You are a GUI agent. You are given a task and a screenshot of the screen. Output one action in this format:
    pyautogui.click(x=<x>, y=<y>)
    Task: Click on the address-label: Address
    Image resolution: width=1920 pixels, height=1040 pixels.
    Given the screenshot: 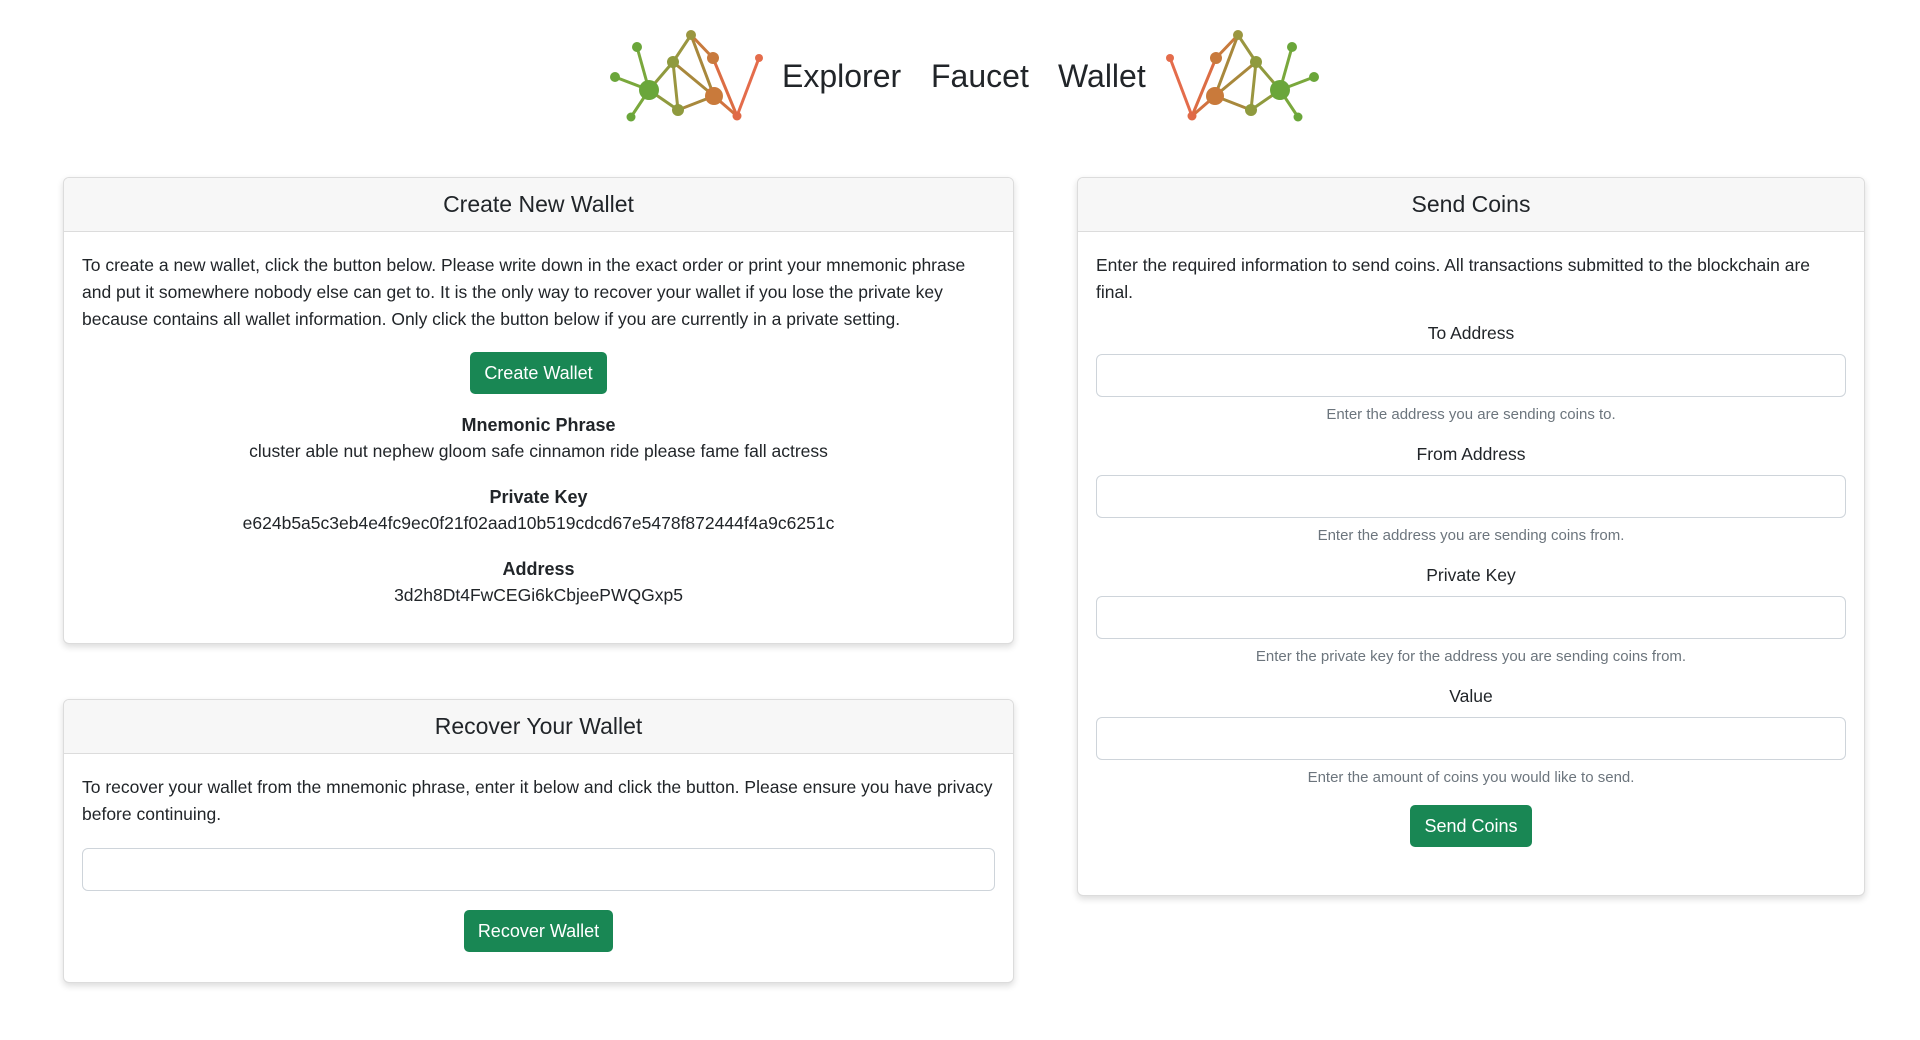 What is the action you would take?
    pyautogui.click(x=538, y=569)
    